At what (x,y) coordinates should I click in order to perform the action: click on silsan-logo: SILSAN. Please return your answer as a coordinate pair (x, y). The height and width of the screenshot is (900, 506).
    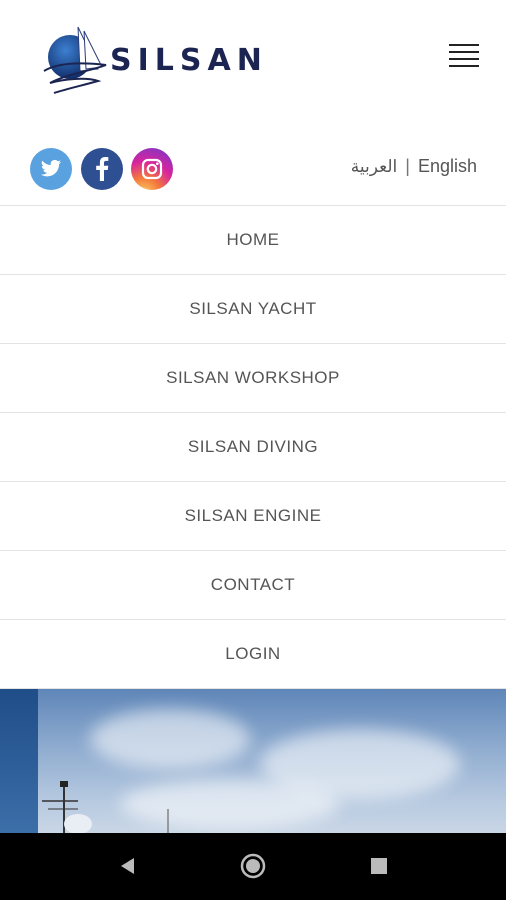
    Looking at the image, I should click on (165, 58).